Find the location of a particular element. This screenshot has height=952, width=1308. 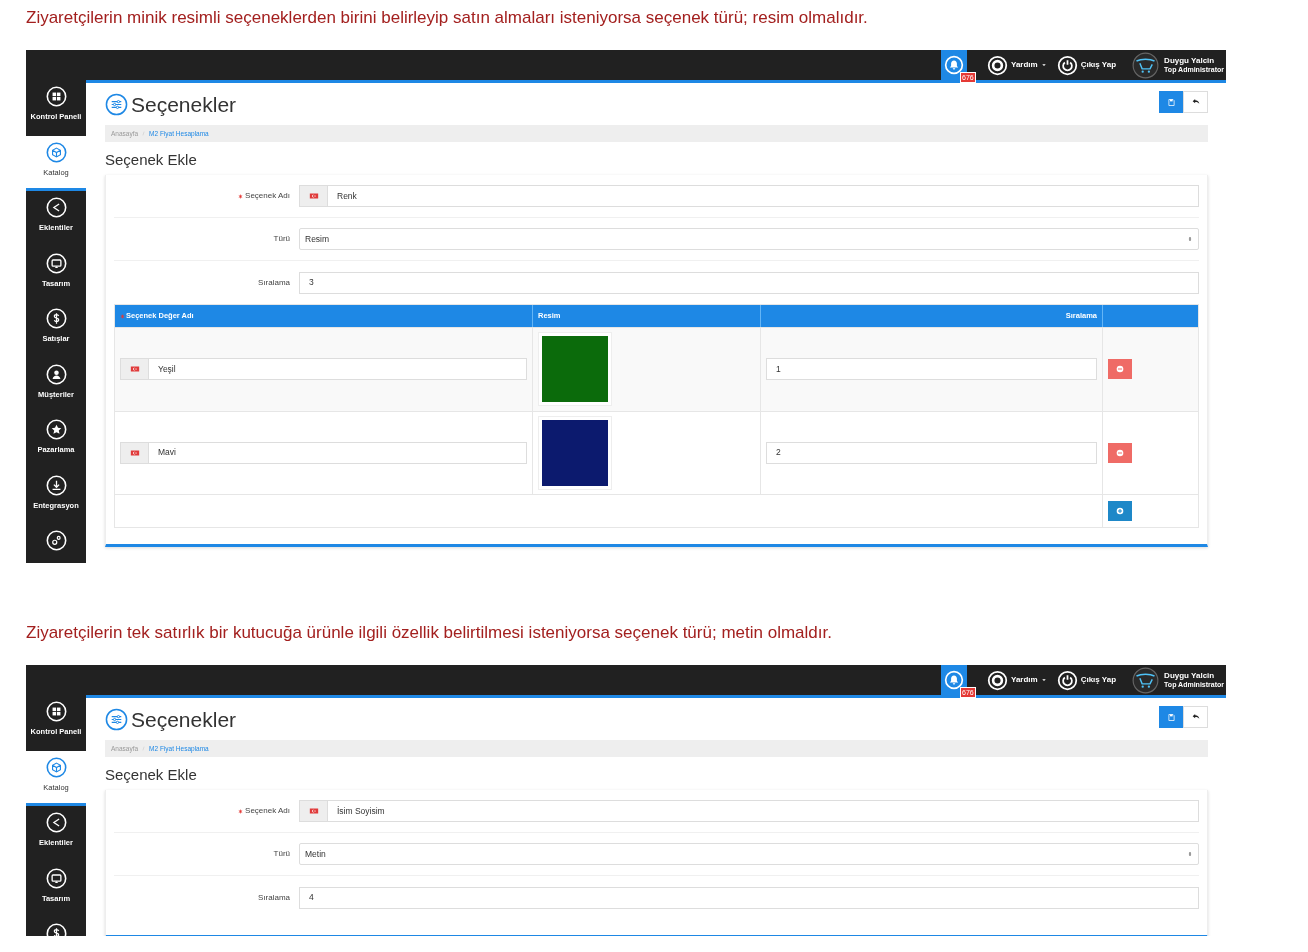

caption-text: Ziyaretçilerin minik resimli seçeneklerden birini belirleyip satın almaları isteniyorsa seçenek türü; resim olmalıdır. is located at coordinates (447, 18).